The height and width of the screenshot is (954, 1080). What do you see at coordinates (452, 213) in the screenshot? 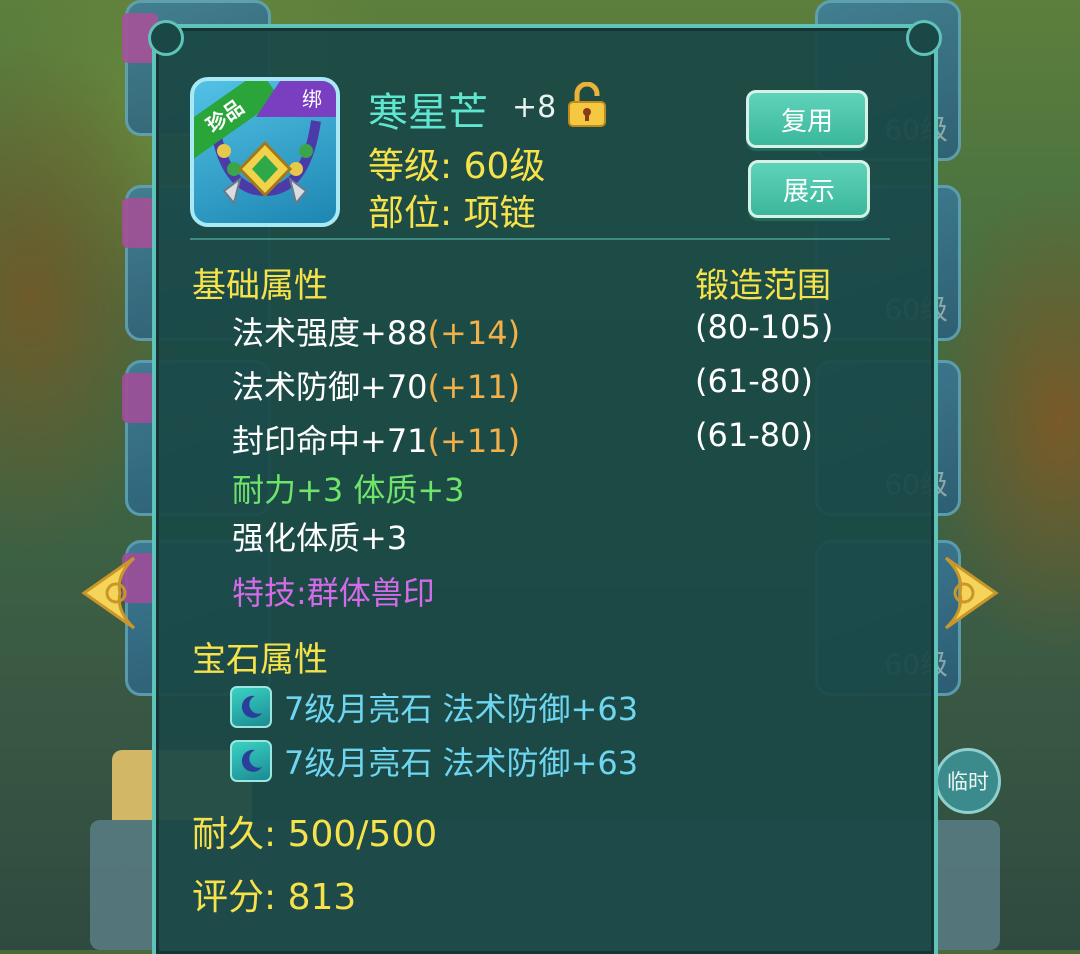
I see `item-slot: 部位: 项链` at bounding box center [452, 213].